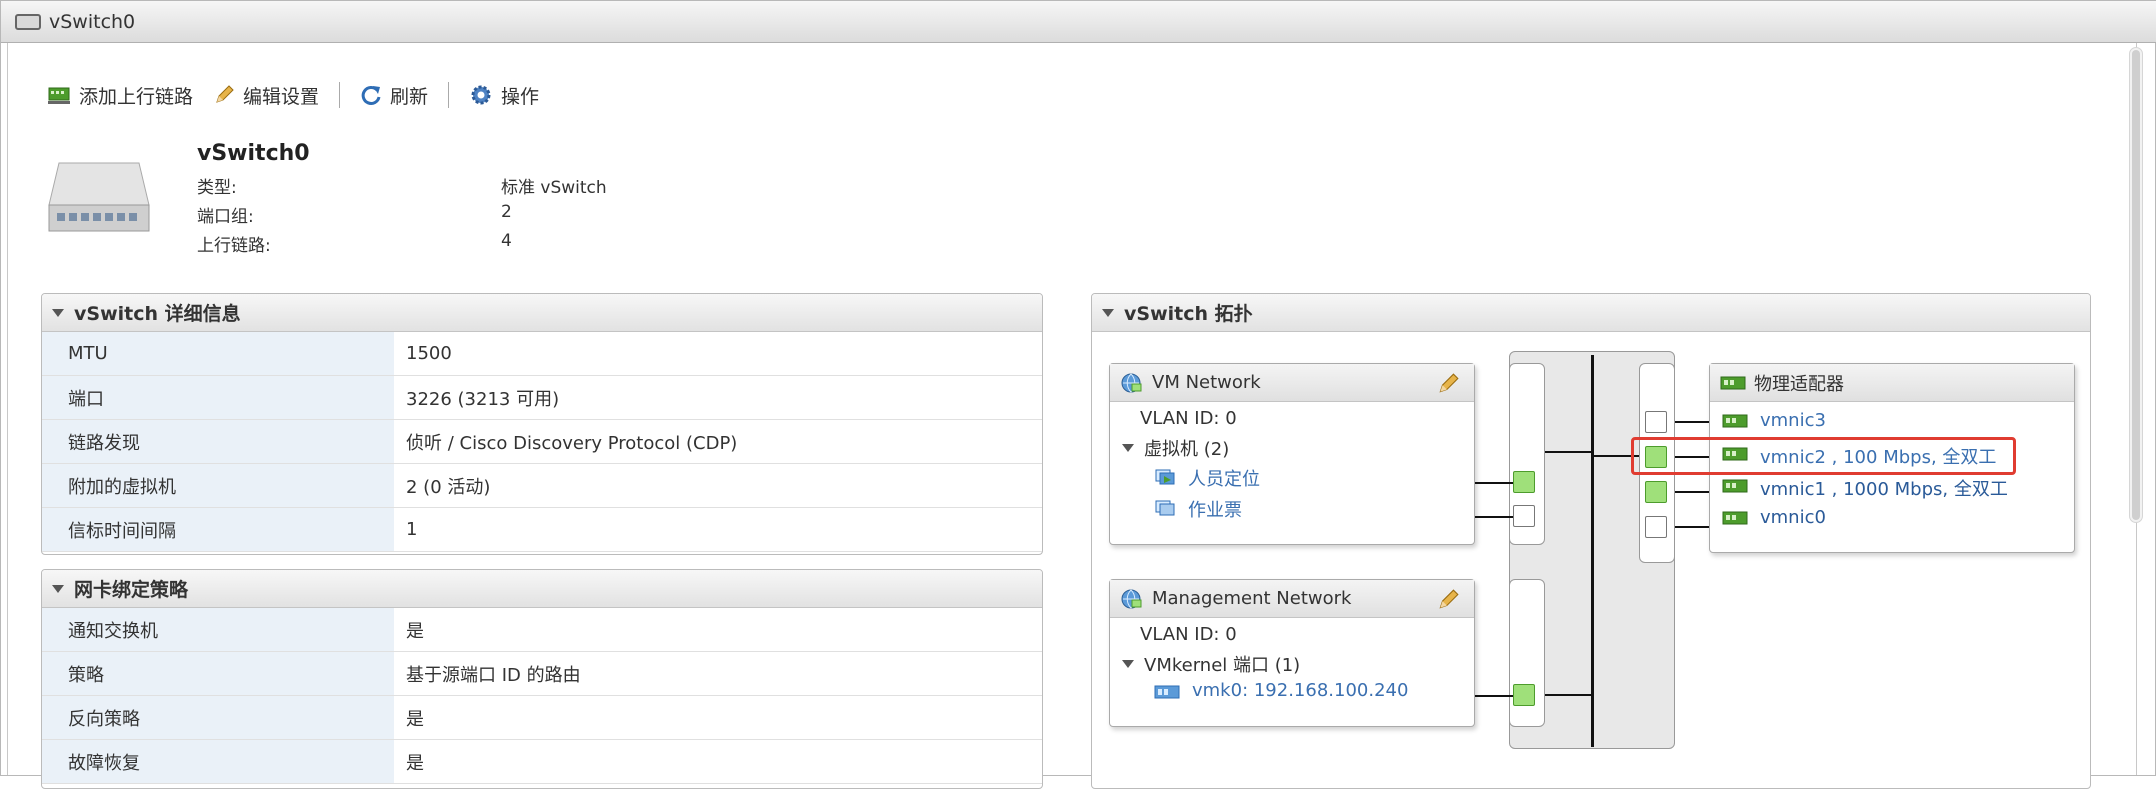 Image resolution: width=2156 pixels, height=789 pixels. I want to click on table-row: 反向策略是, so click(542, 718).